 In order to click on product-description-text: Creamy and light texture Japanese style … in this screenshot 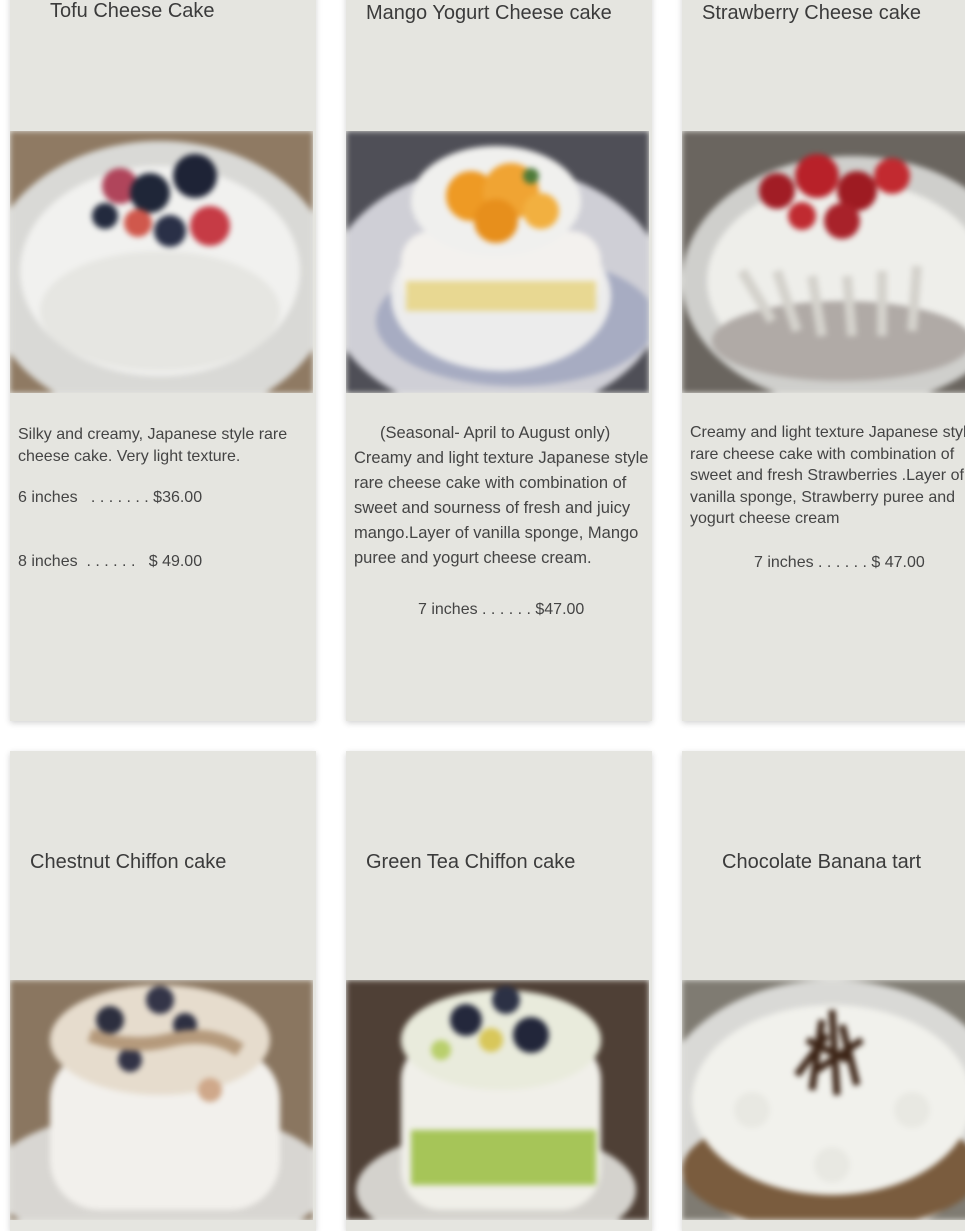, I will do `click(501, 508)`.